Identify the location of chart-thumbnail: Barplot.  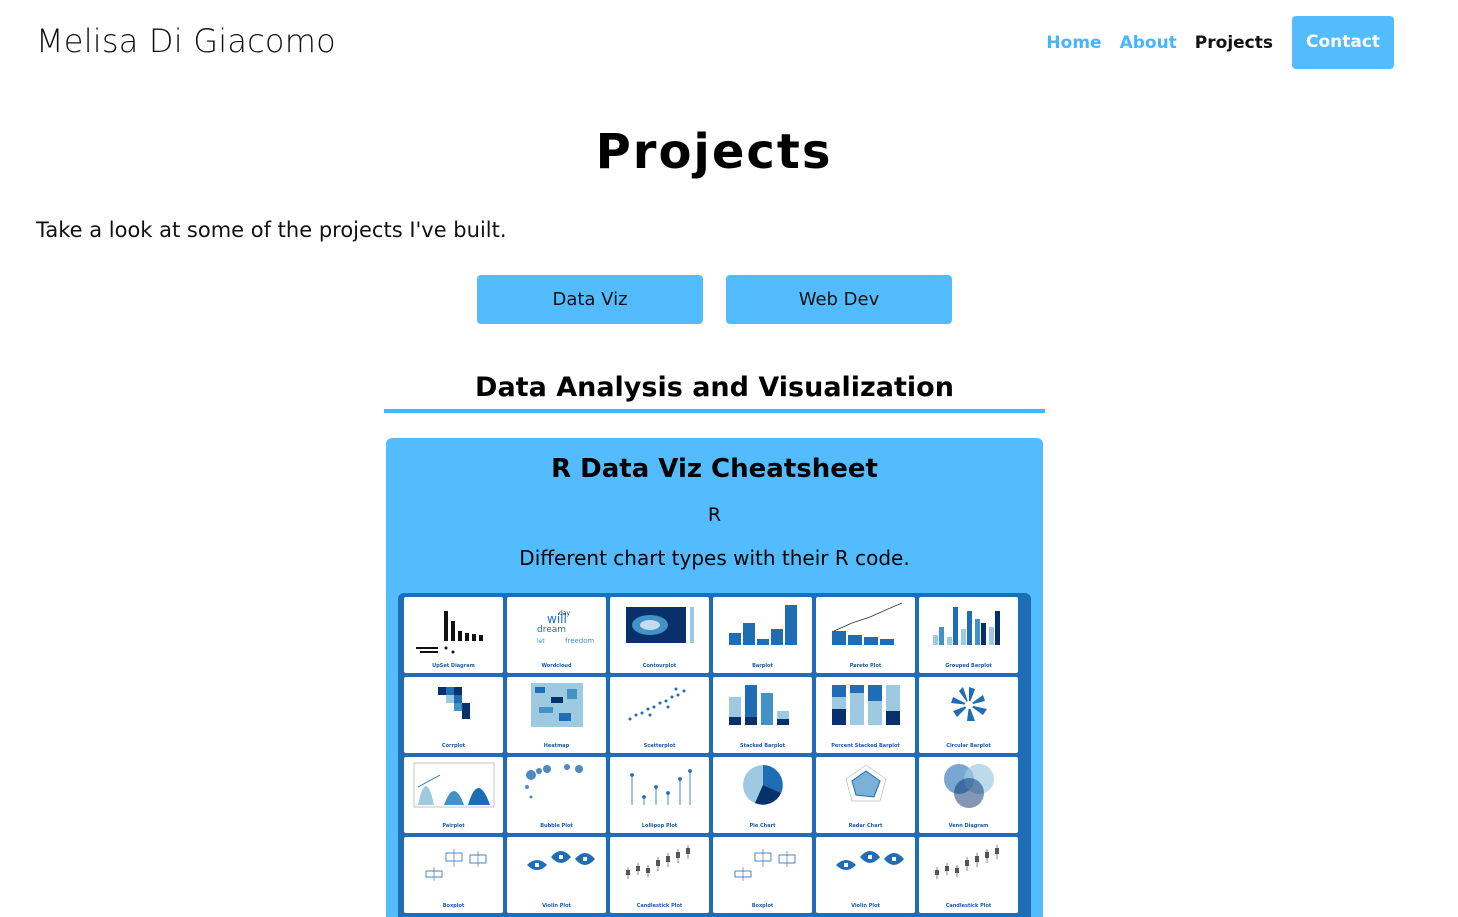
(762, 635).